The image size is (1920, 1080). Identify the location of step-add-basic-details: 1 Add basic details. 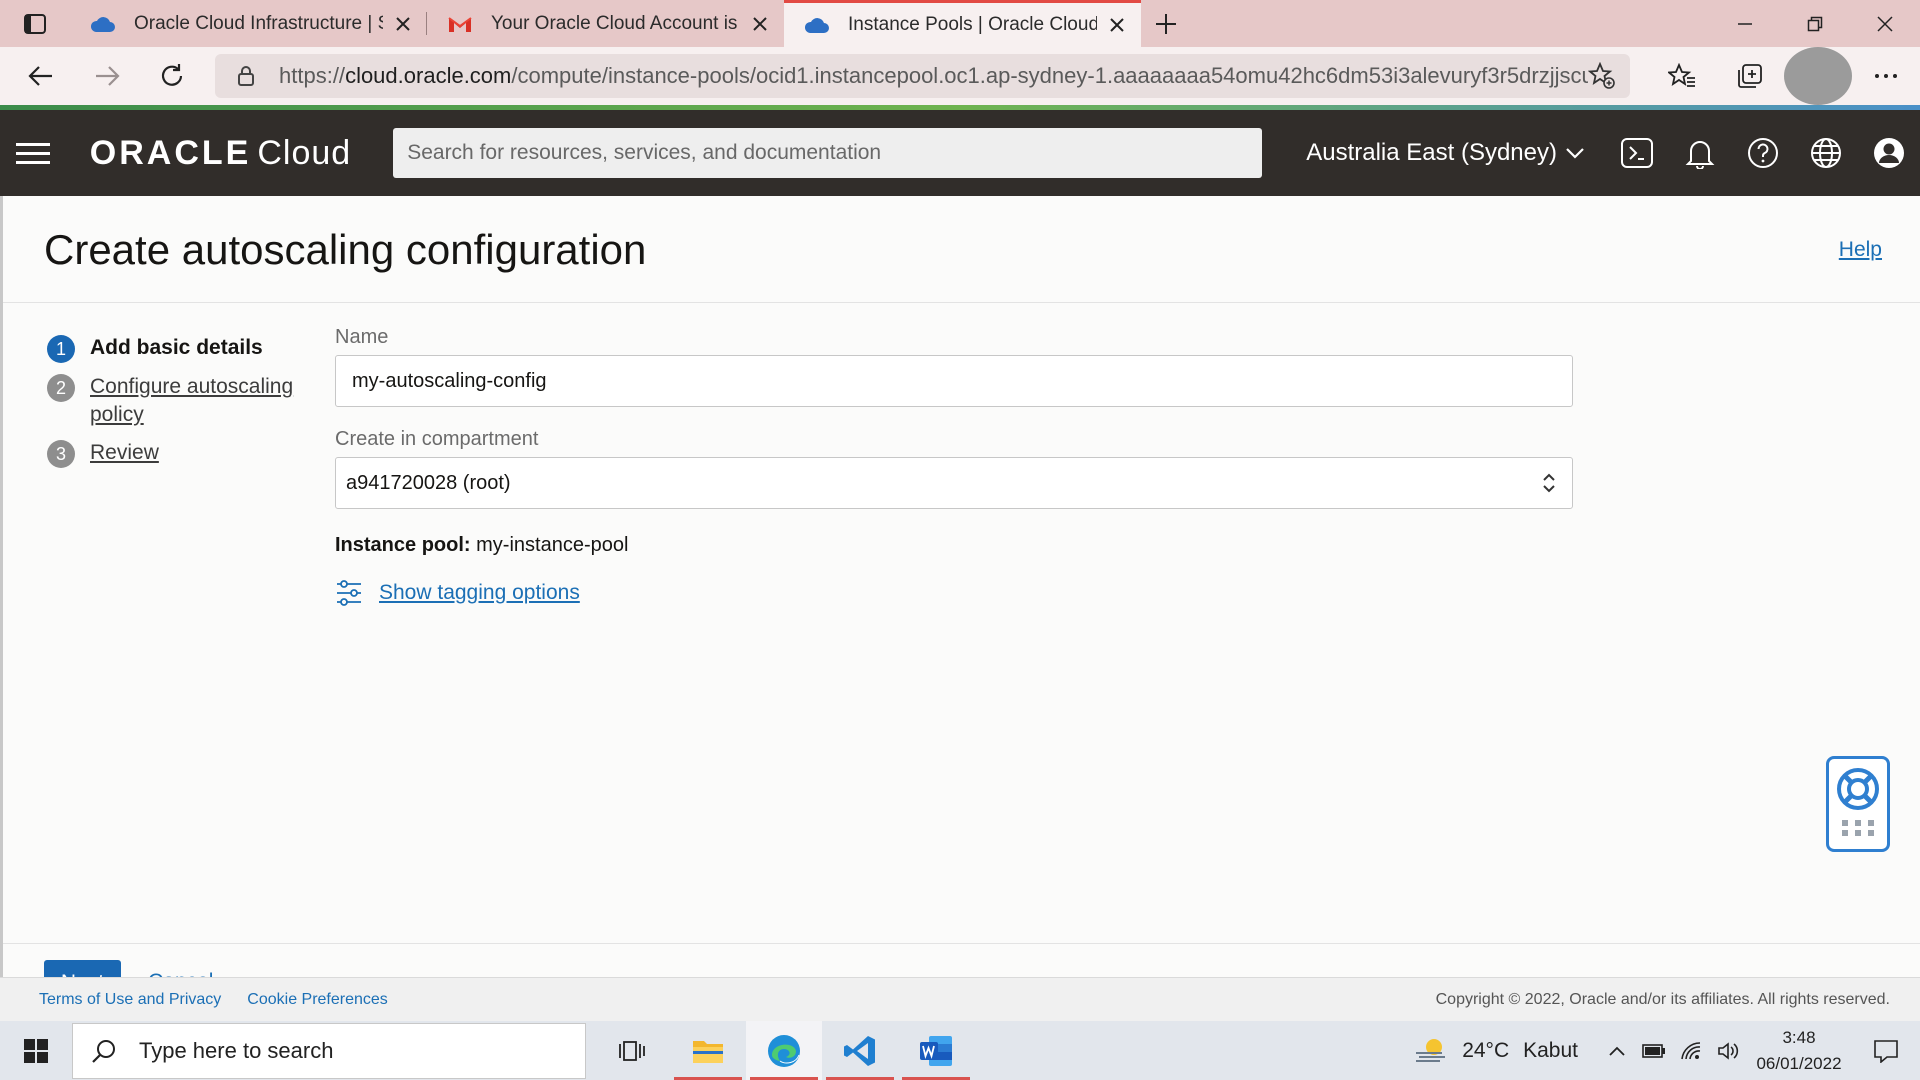
(182, 348).